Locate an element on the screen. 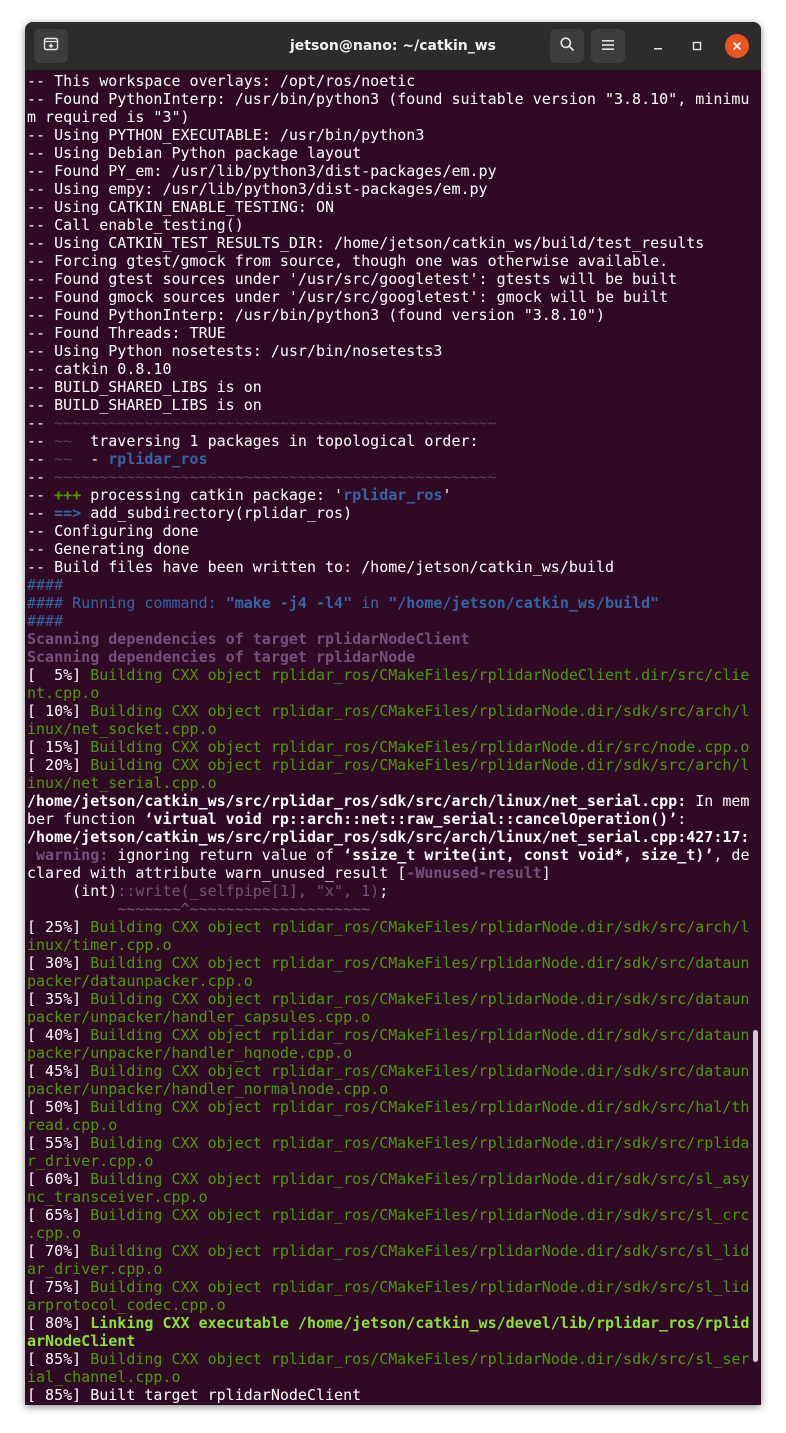  terminal-text-segment: packer/dataunpacker.cpp.o is located at coordinates (140, 981).